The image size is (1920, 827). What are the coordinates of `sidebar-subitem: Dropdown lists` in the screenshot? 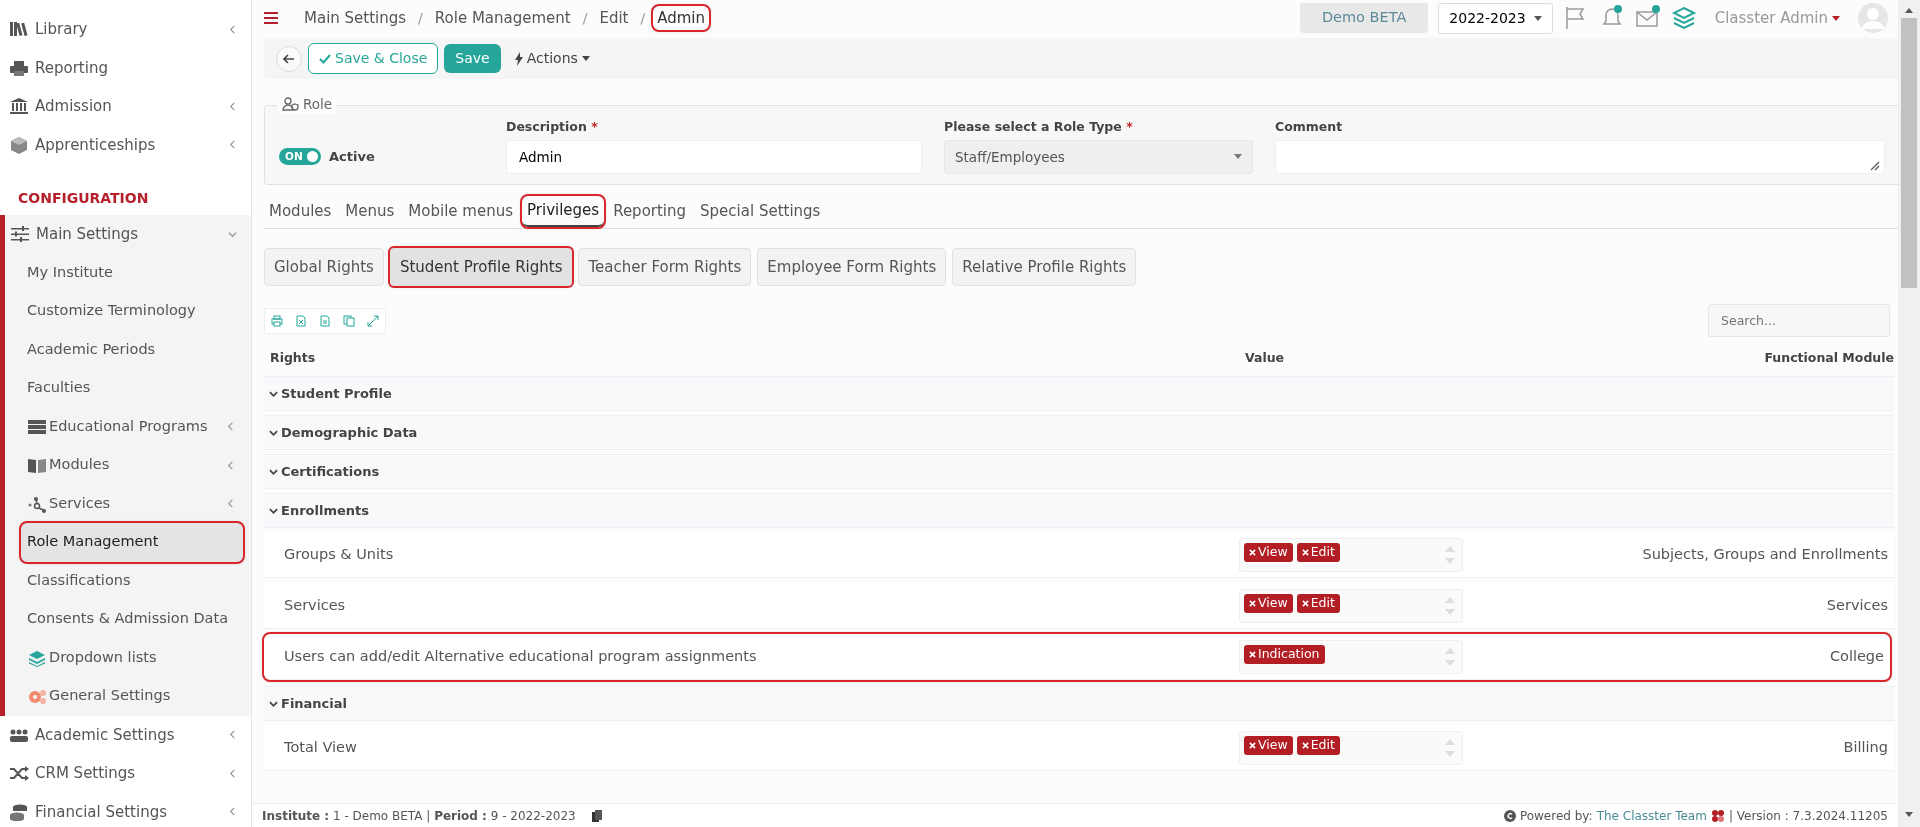 It's located at (132, 657).